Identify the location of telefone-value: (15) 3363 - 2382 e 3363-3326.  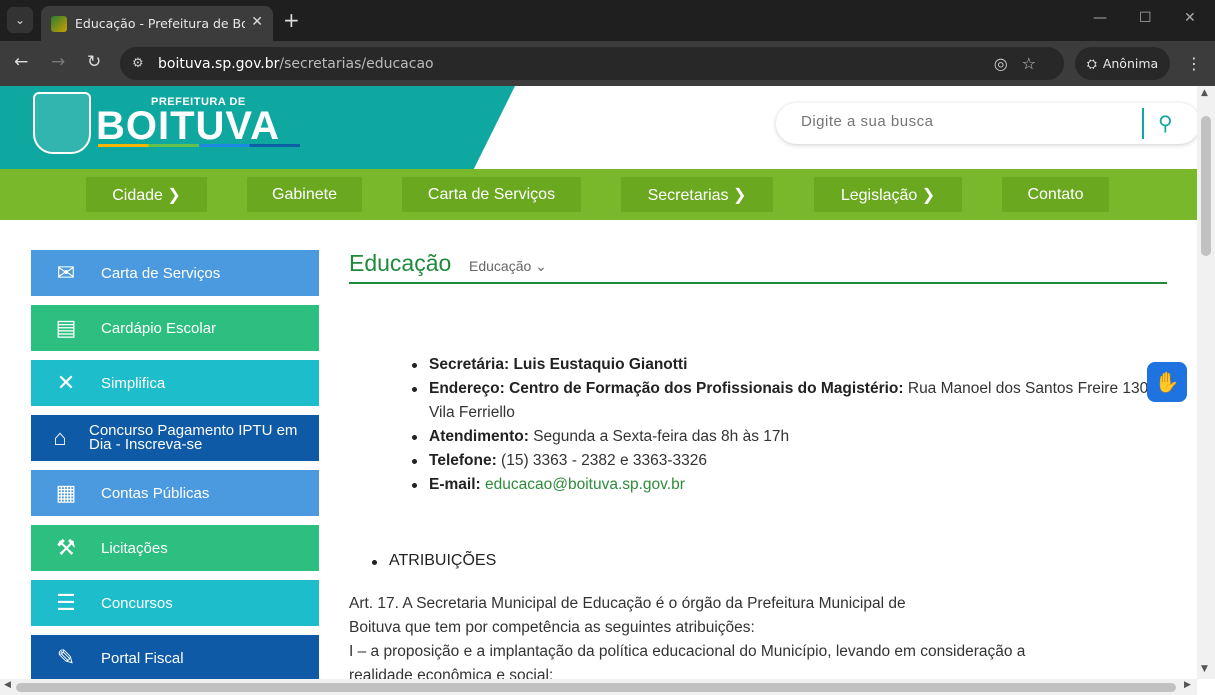
(602, 460).